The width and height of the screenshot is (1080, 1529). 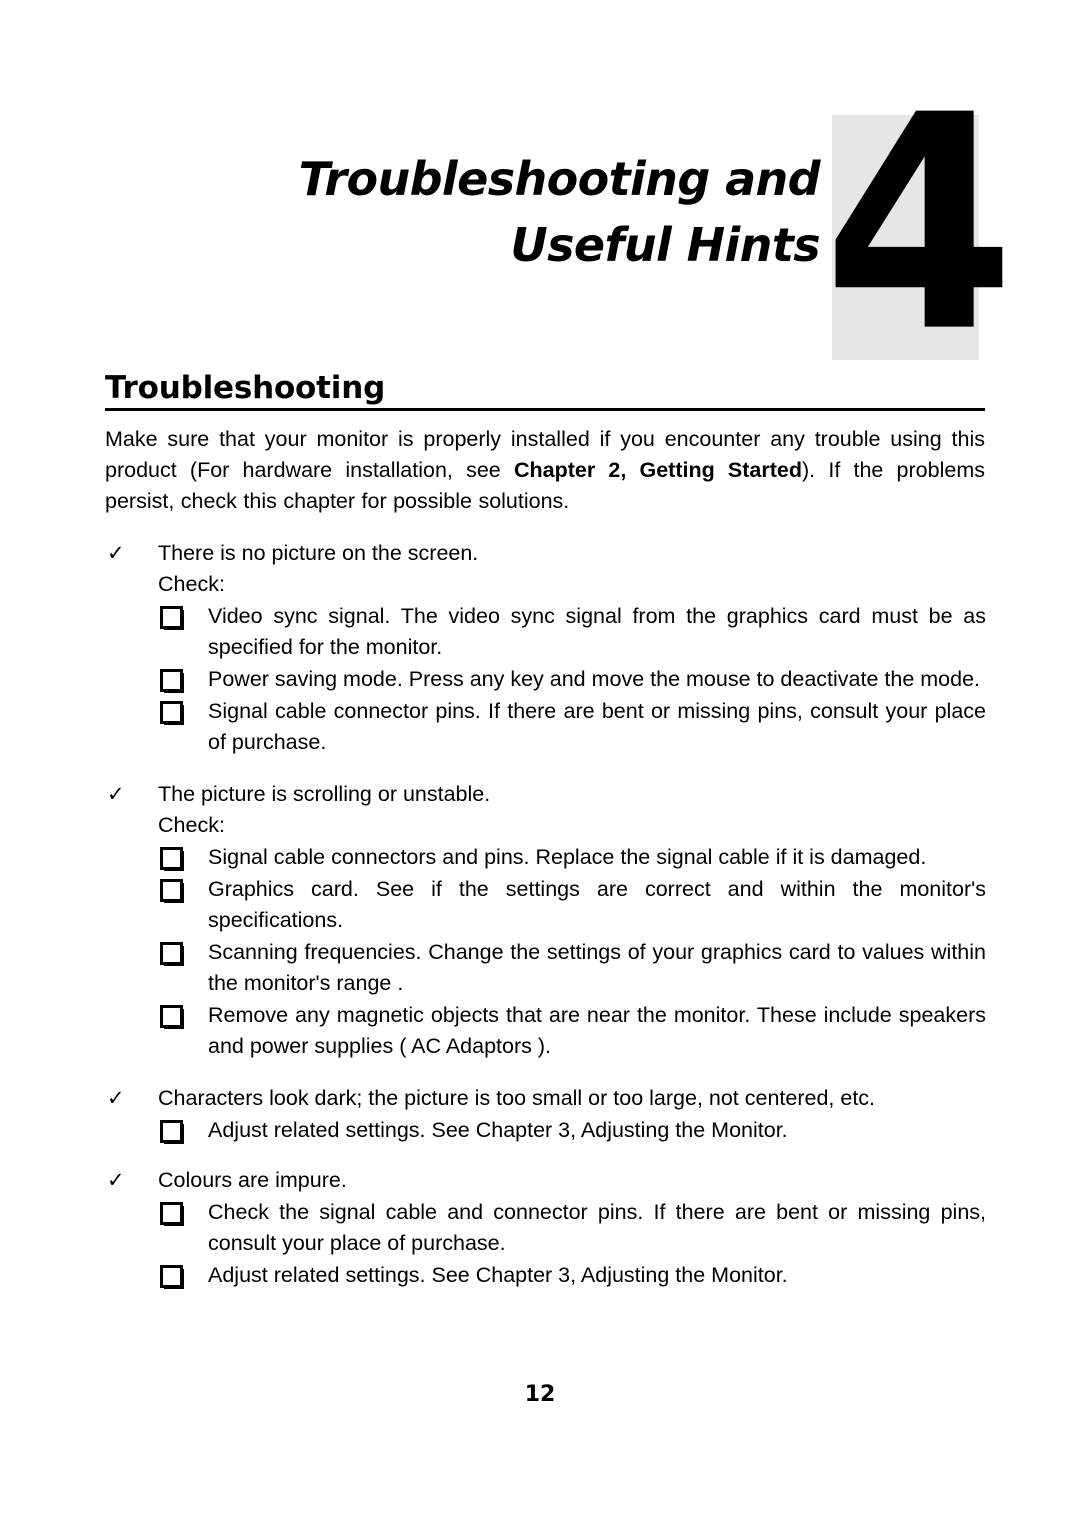 I want to click on symptom-row: ✓ Colours are impure., so click(x=542, y=1180).